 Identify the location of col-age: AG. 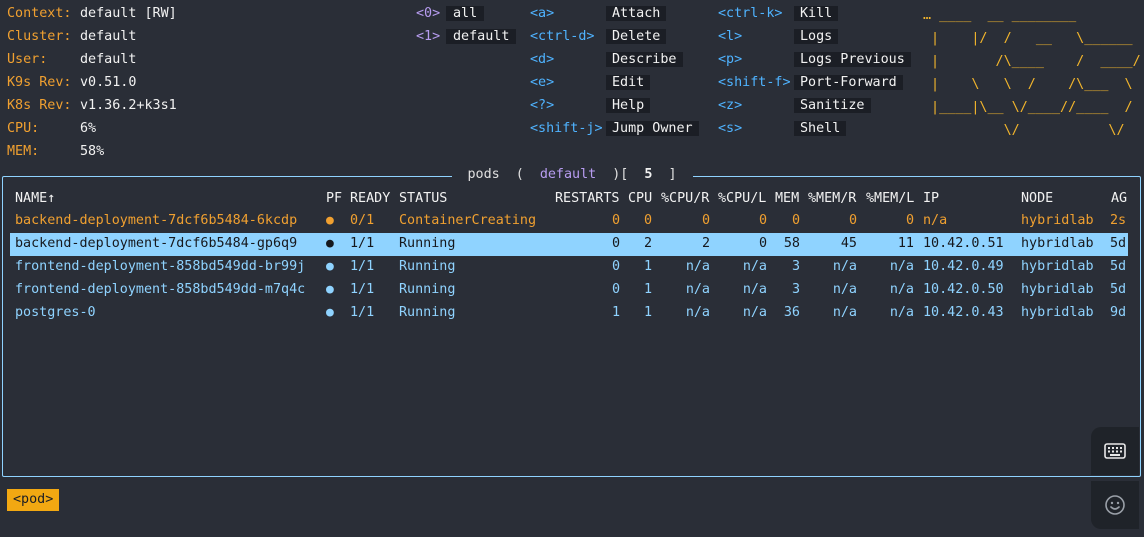
(1119, 199).